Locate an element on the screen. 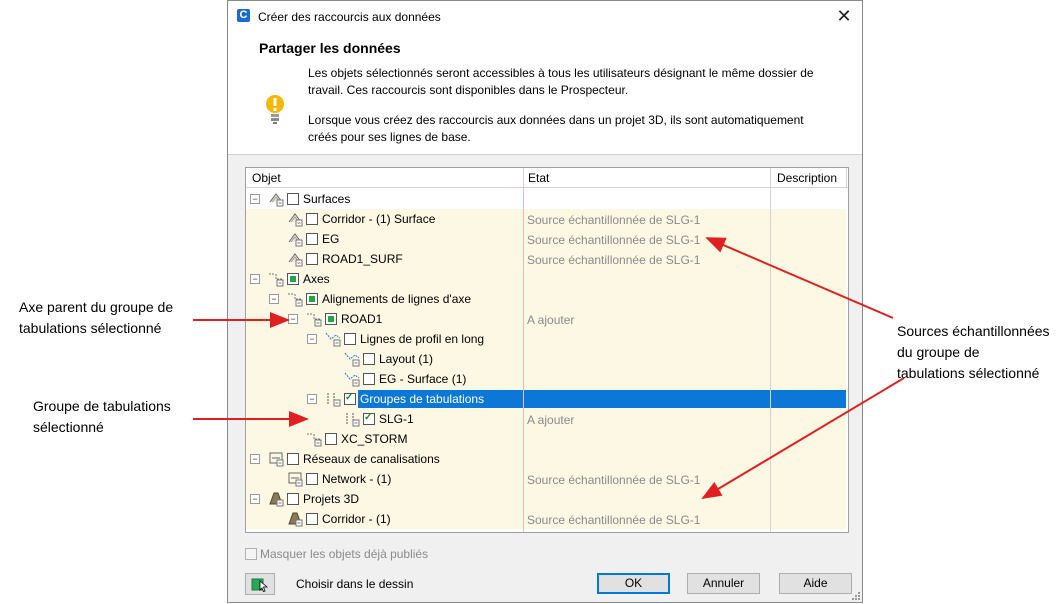  sample-line-folder-icon is located at coordinates (334, 400).